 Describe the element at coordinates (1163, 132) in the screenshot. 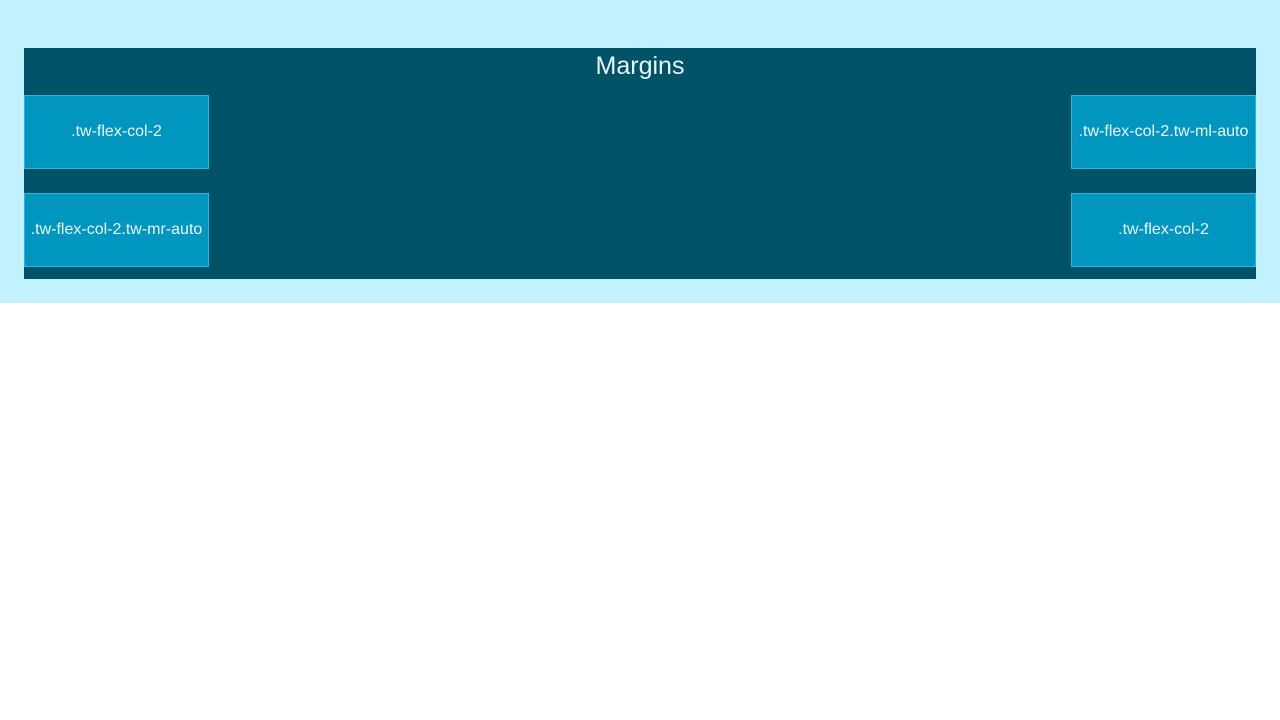

I see `flex-col-ml-auto-cell: .tw-flex-col-2.tw-ml-auto` at that location.